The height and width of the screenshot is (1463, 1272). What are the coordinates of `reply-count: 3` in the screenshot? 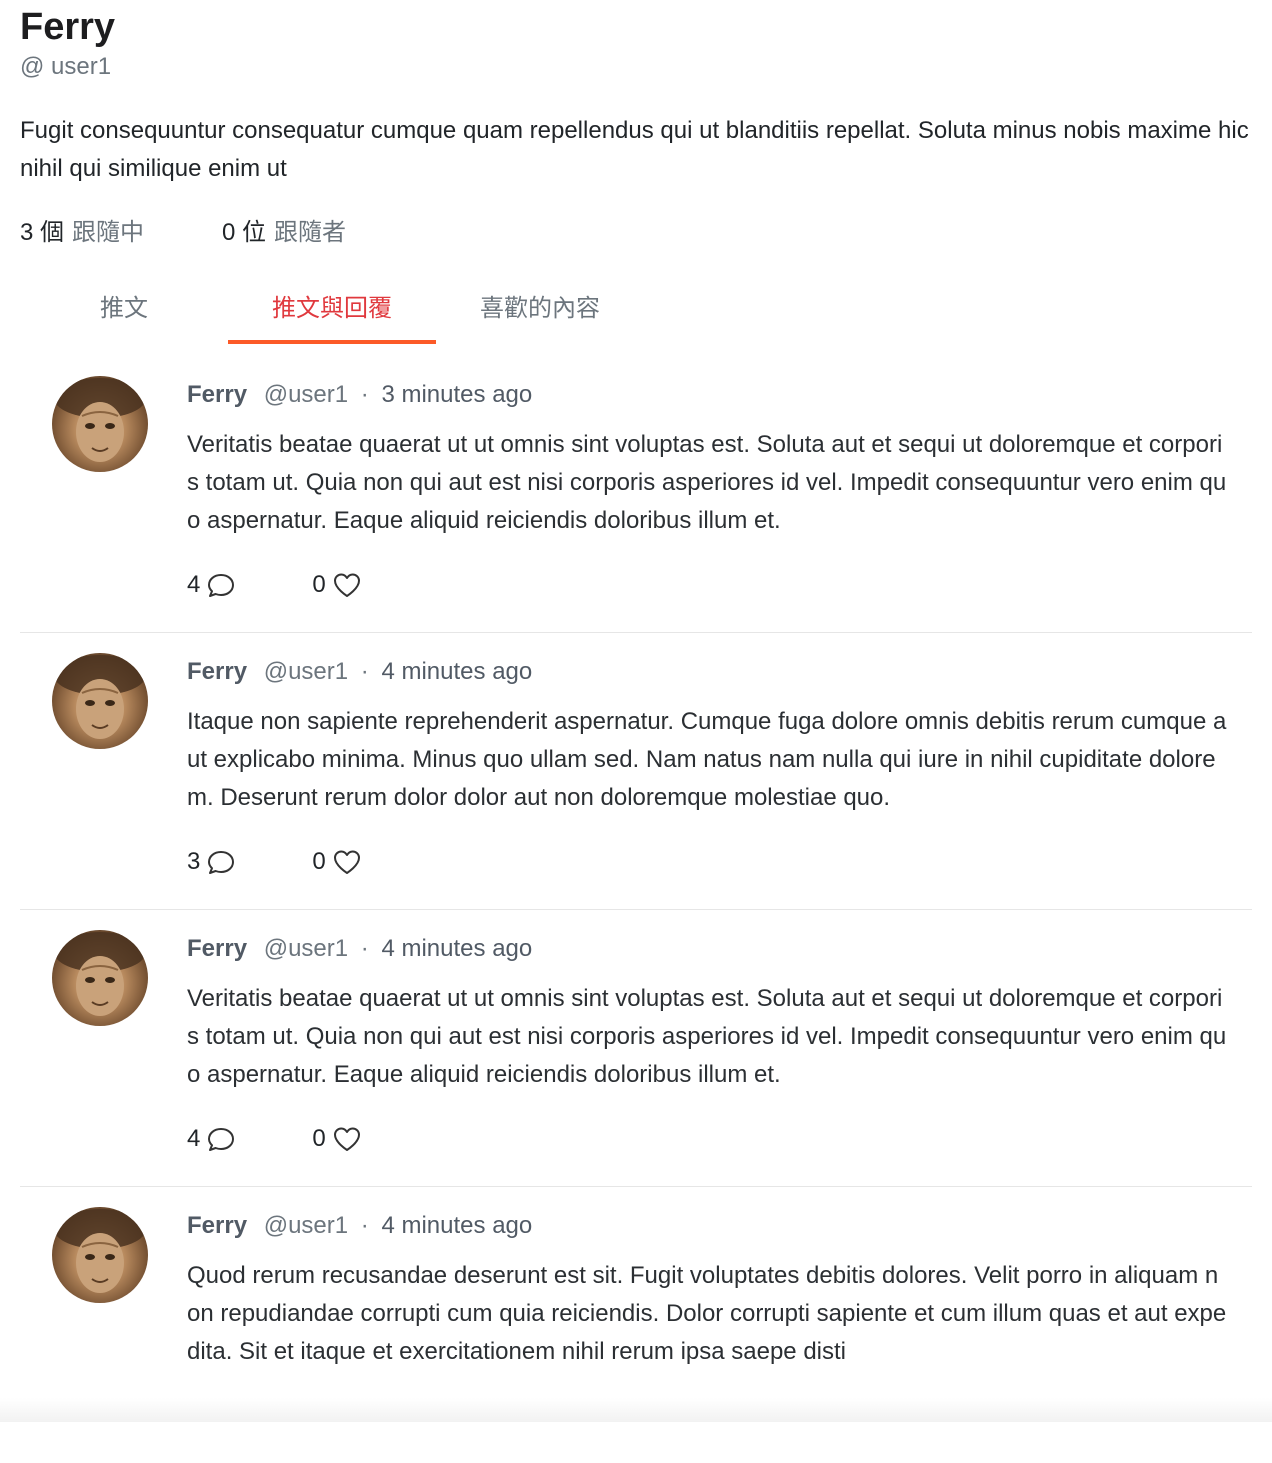 It's located at (193, 862).